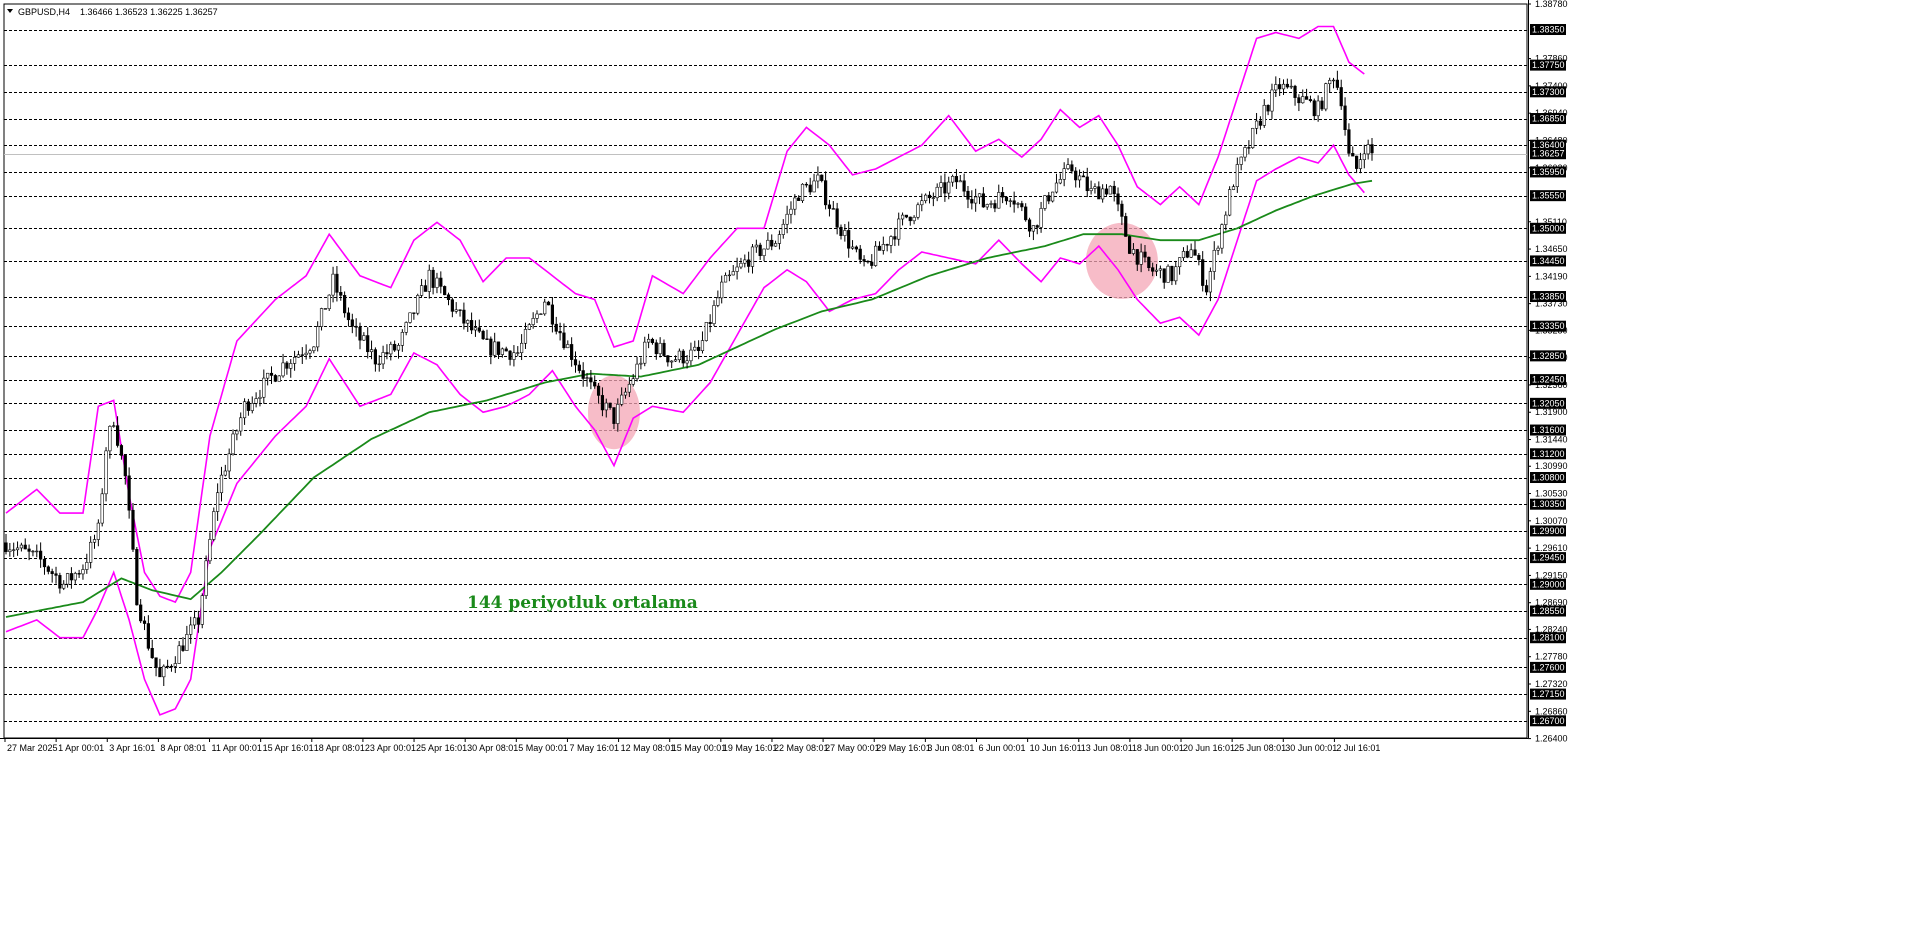 This screenshot has width=1920, height=927. Describe the element at coordinates (1548, 228) in the screenshot. I see `level-price-label-7: 1.35000` at that location.